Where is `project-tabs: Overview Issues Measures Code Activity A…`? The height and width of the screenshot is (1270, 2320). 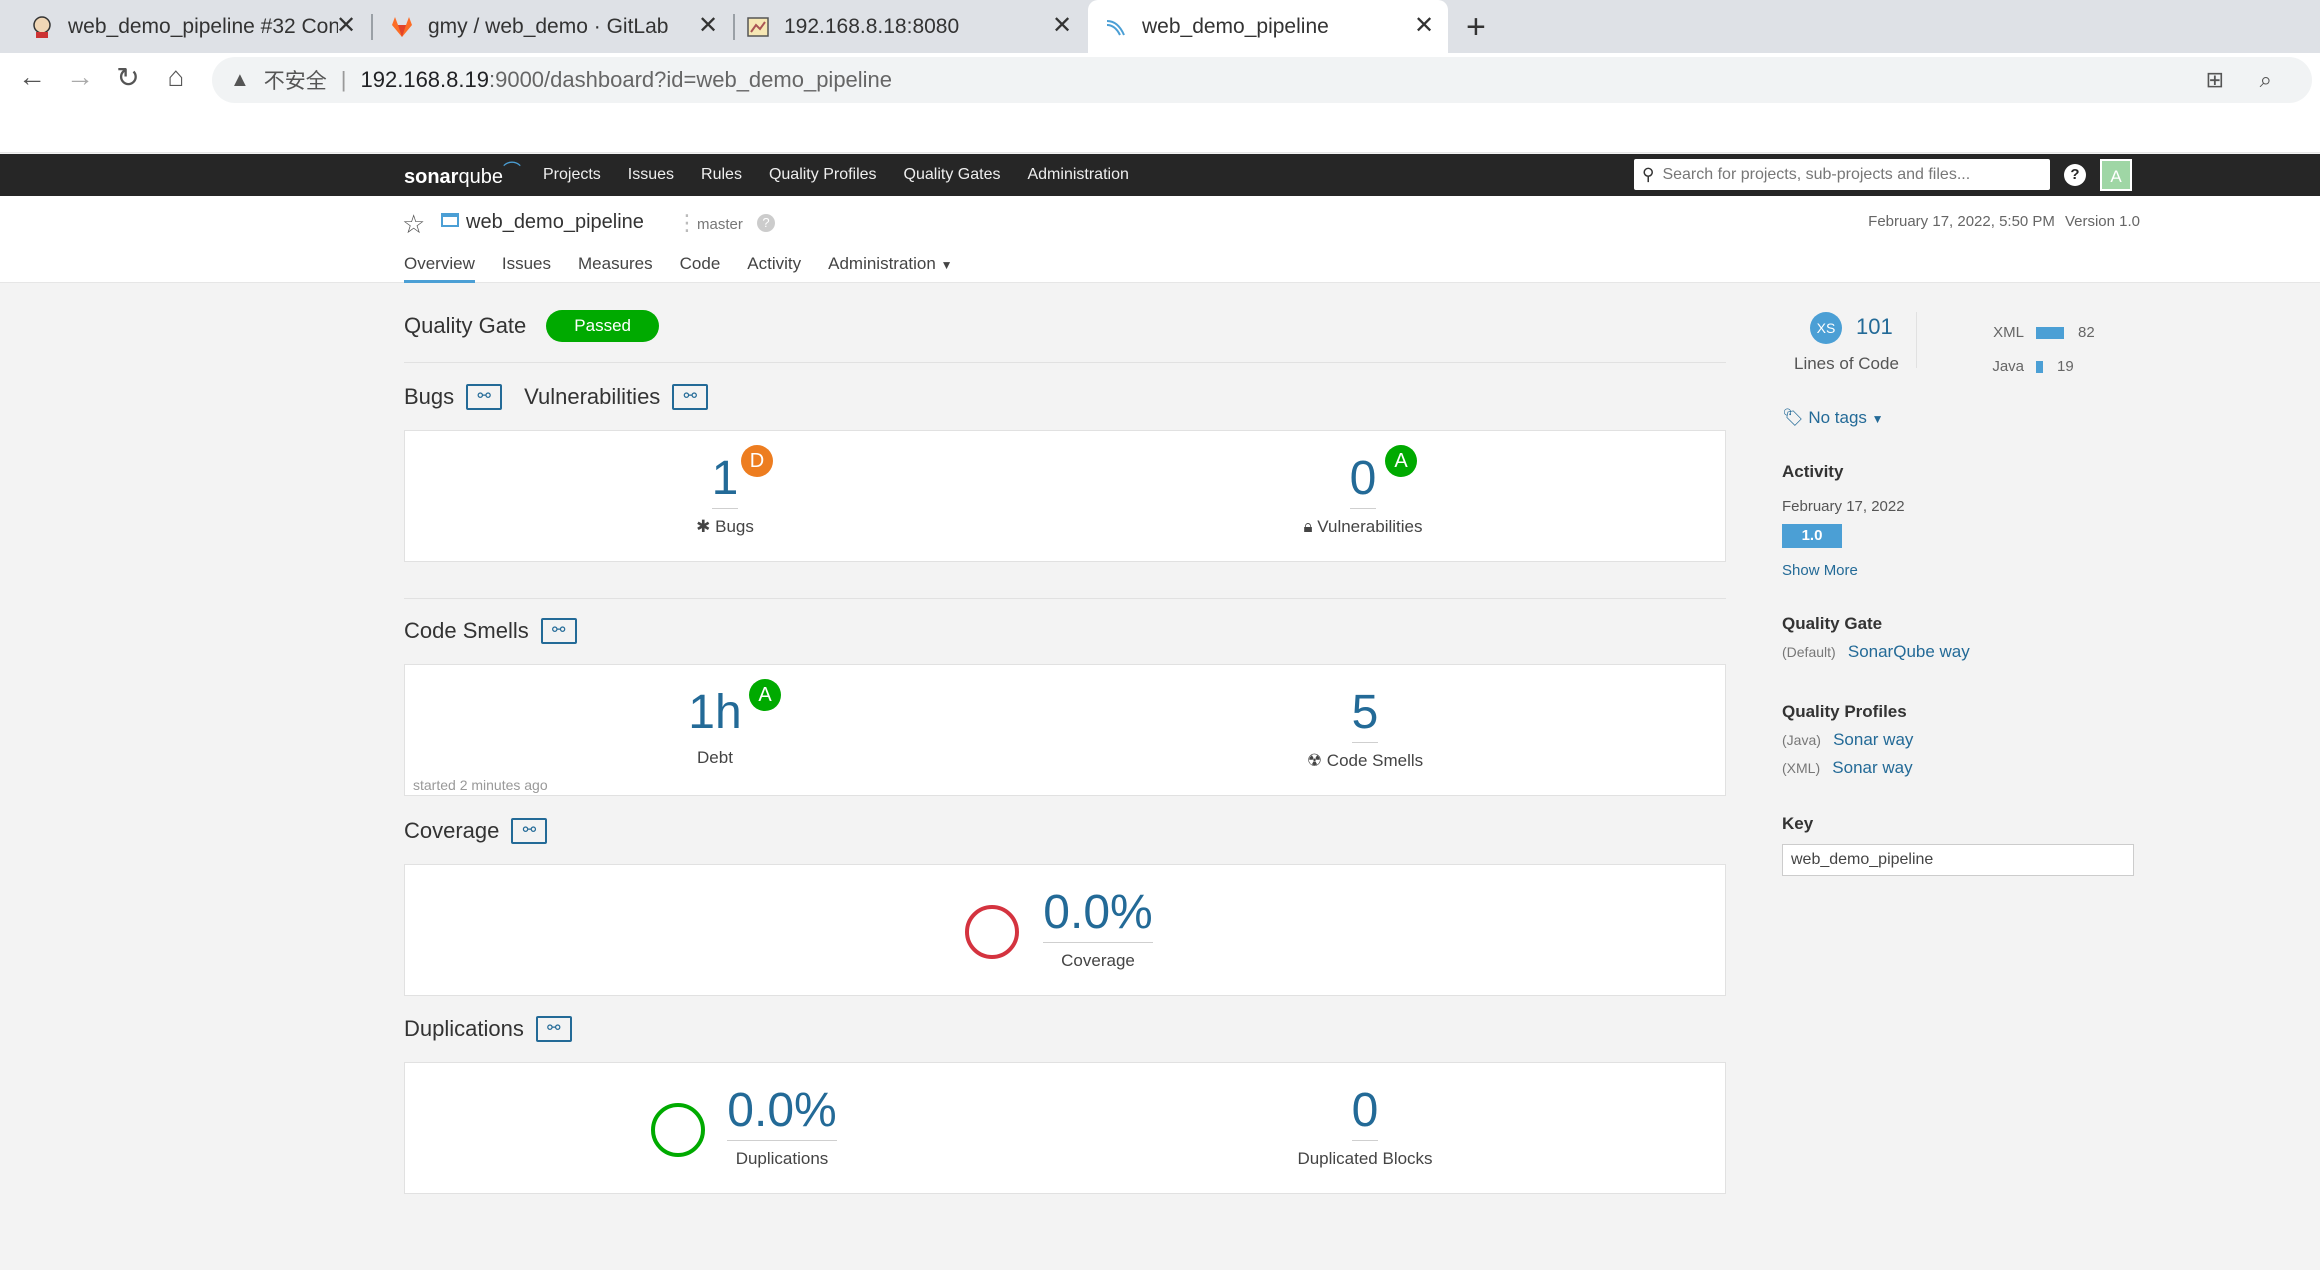 project-tabs: Overview Issues Measures Code Activity A… is located at coordinates (691, 268).